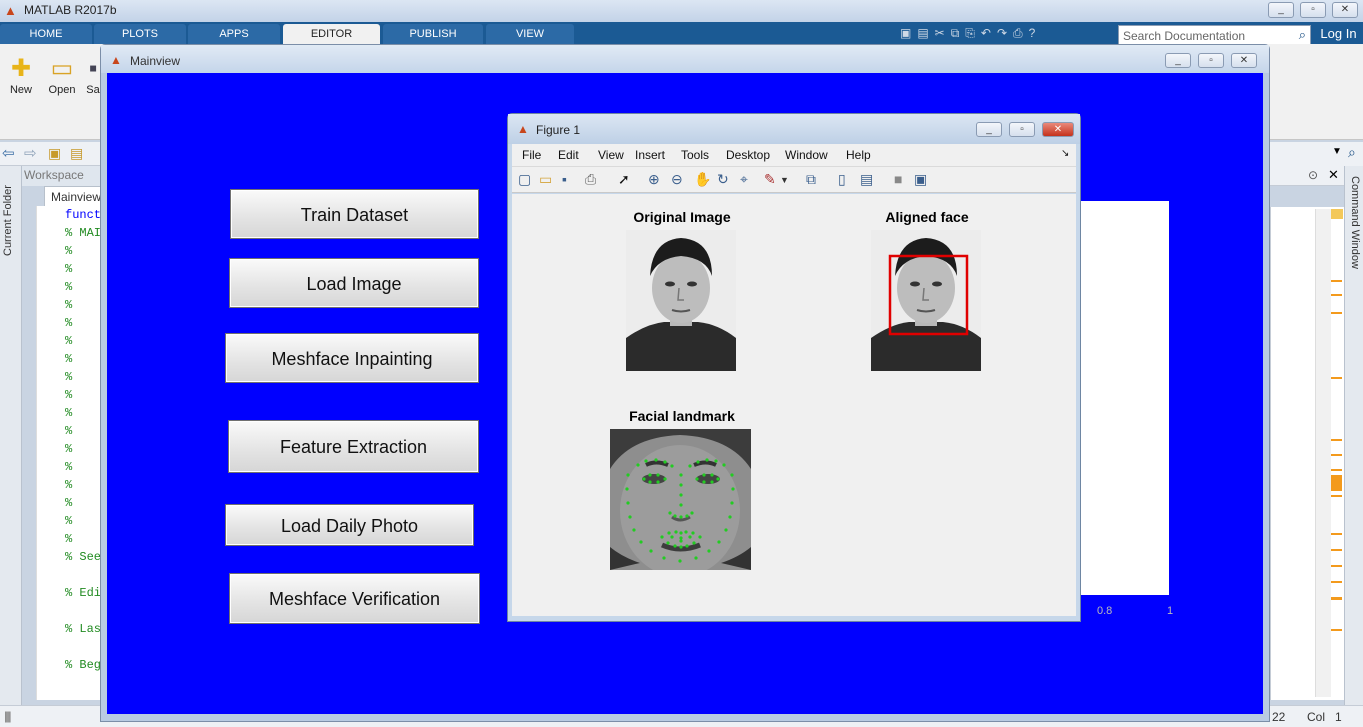  Describe the element at coordinates (702, 179) in the screenshot. I see `pan-icon: ✋` at that location.